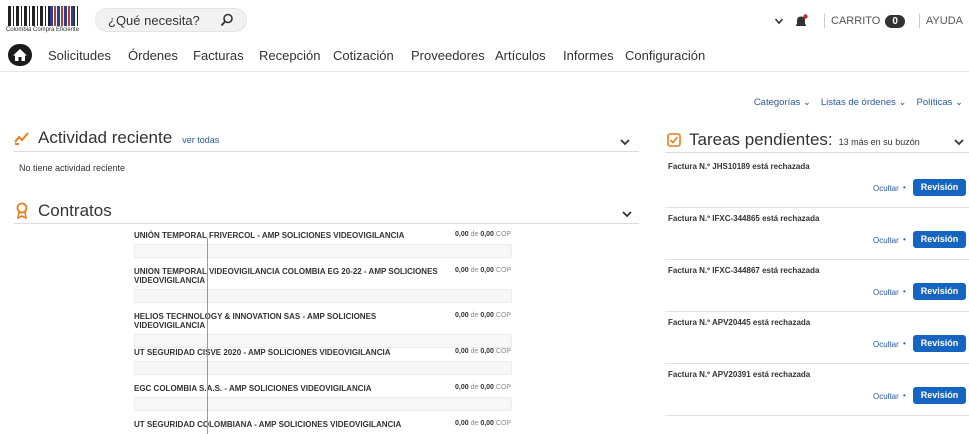 The height and width of the screenshot is (434, 969). I want to click on nav-item-proveedores: Proveedores, so click(448, 55).